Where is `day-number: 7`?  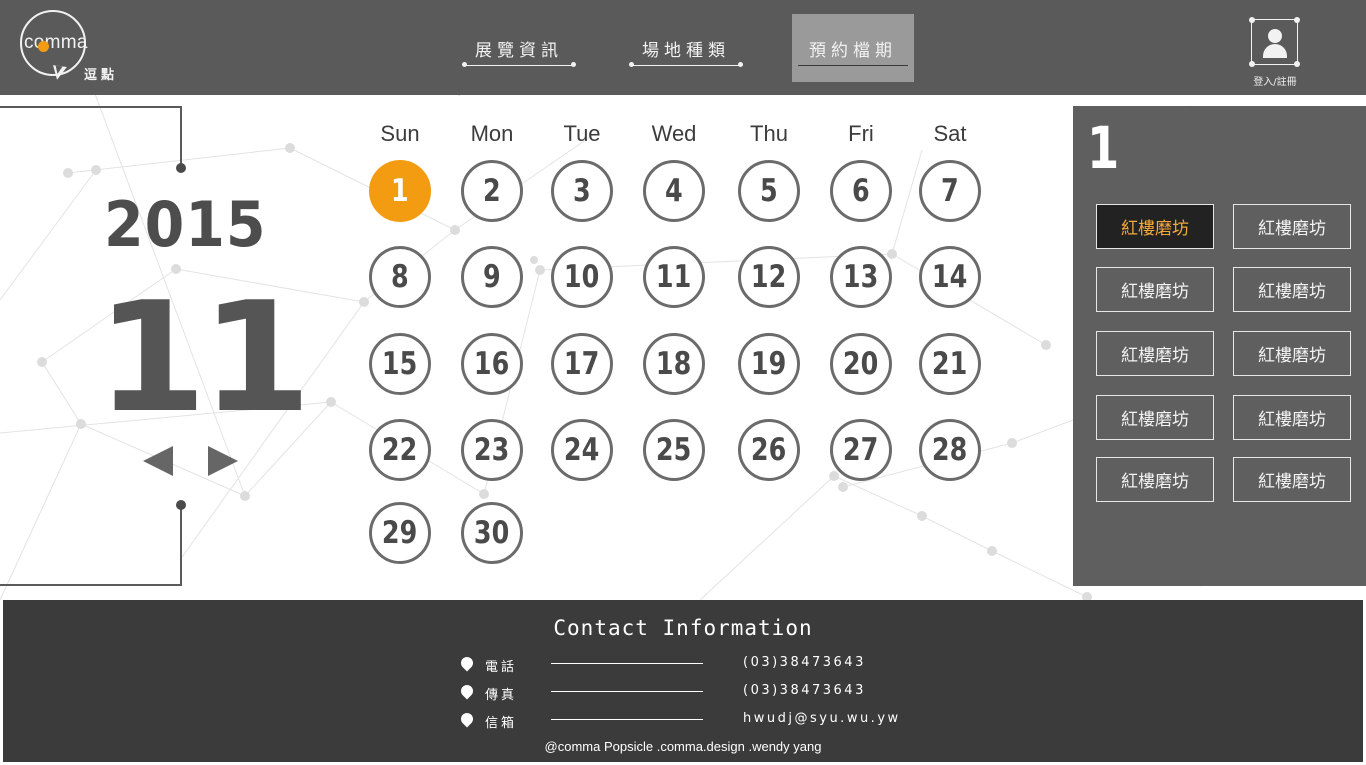 day-number: 7 is located at coordinates (950, 191).